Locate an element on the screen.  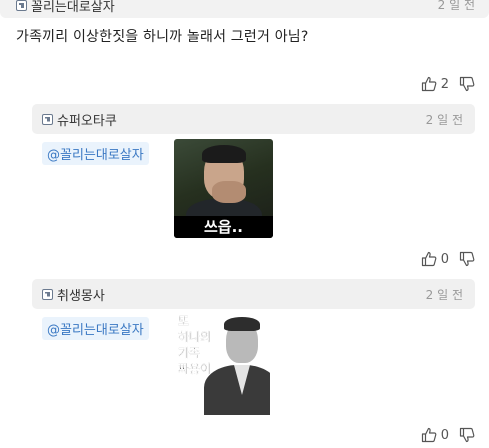
reply-image: 쓰읍.. is located at coordinates (223, 188).